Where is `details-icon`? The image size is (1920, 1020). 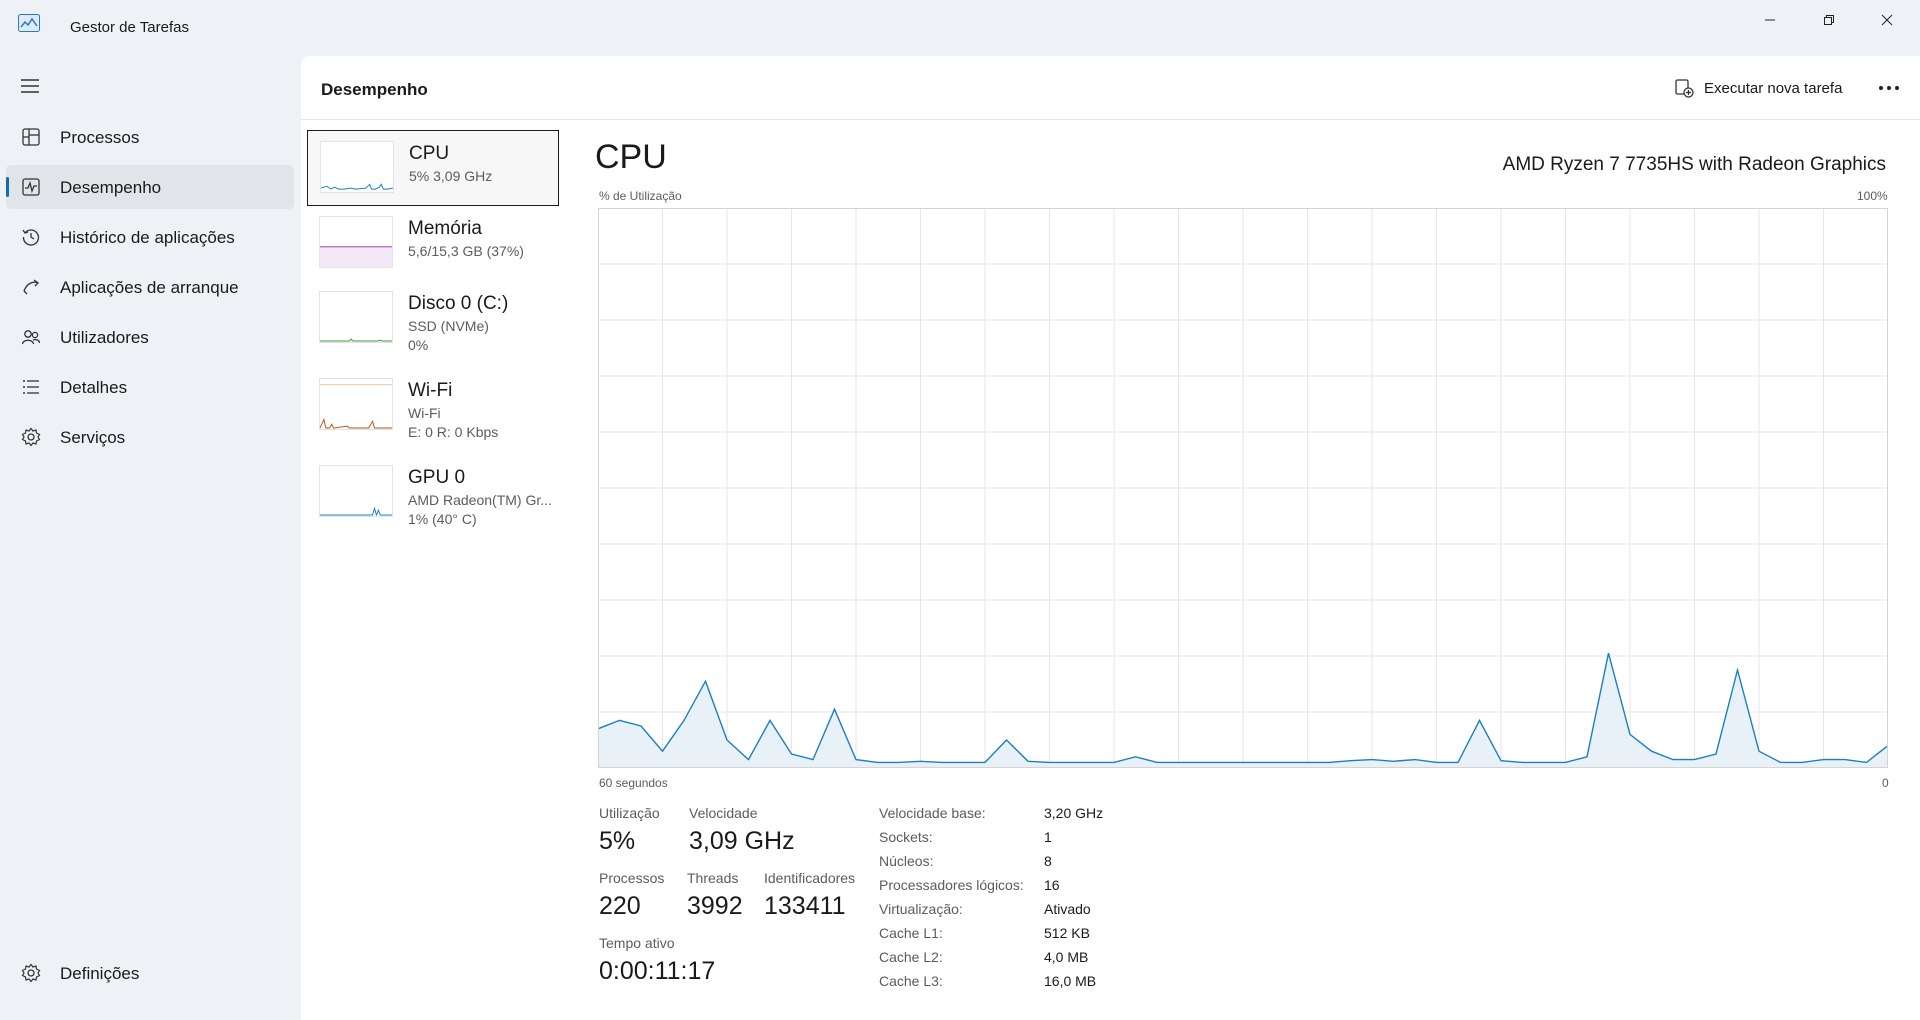
details-icon is located at coordinates (31, 387).